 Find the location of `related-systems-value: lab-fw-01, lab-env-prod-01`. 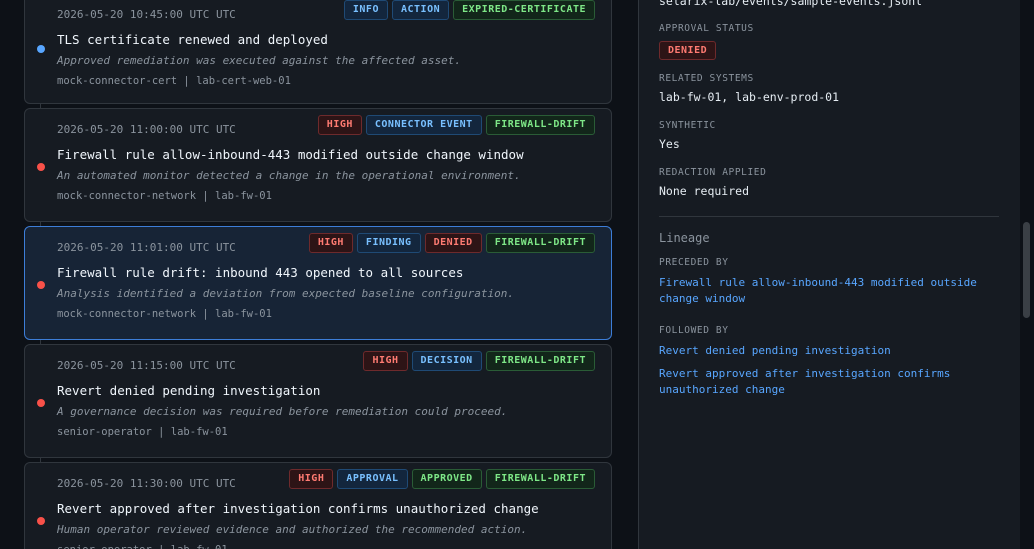

related-systems-value: lab-fw-01, lab-env-prod-01 is located at coordinates (749, 97).